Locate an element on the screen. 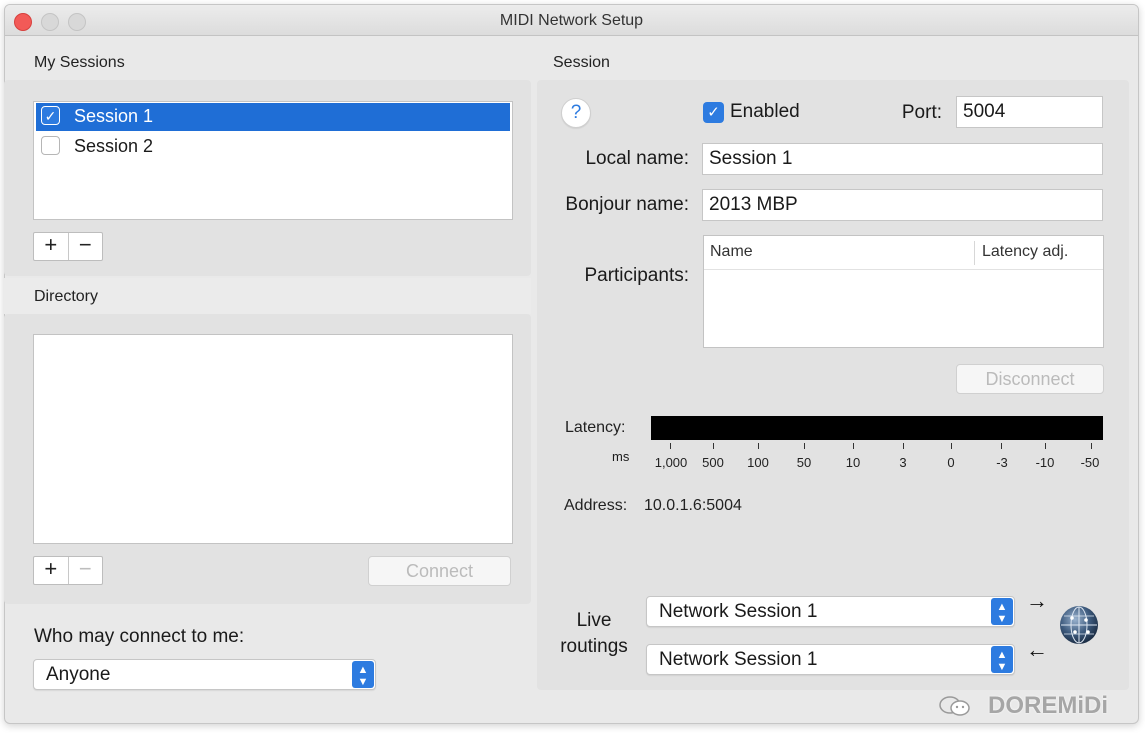 The height and width of the screenshot is (733, 1145). who-may-connect-popup: Anyone ▲ ▼ is located at coordinates (204, 674).